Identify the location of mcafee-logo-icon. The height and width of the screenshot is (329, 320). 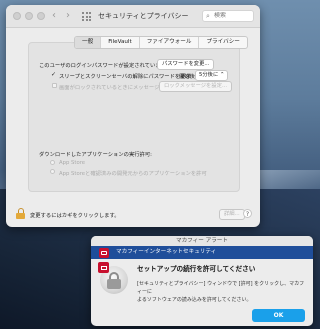
(104, 252).